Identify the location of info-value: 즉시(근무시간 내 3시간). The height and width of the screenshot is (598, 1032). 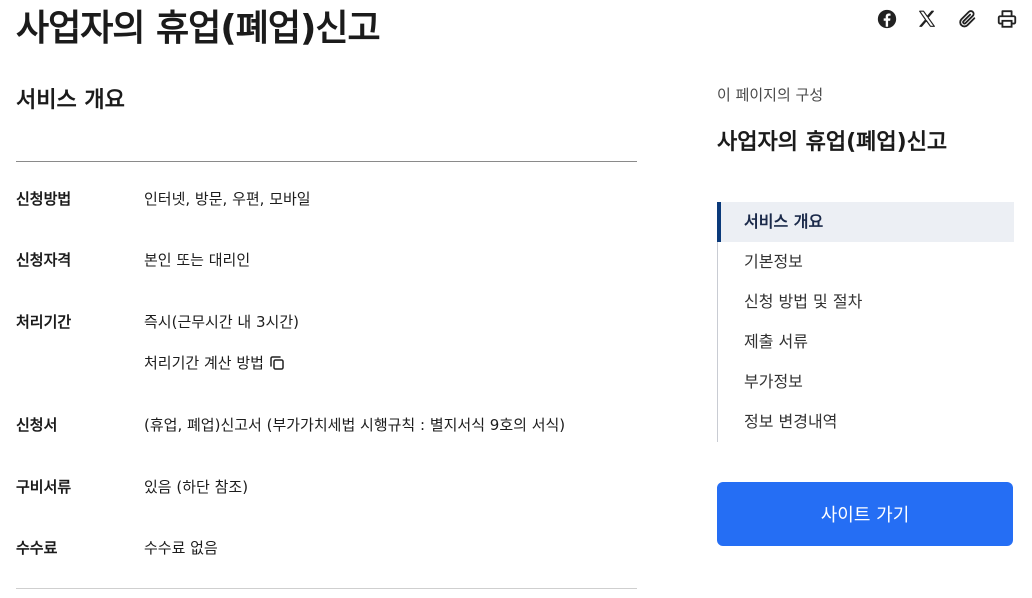
(221, 322).